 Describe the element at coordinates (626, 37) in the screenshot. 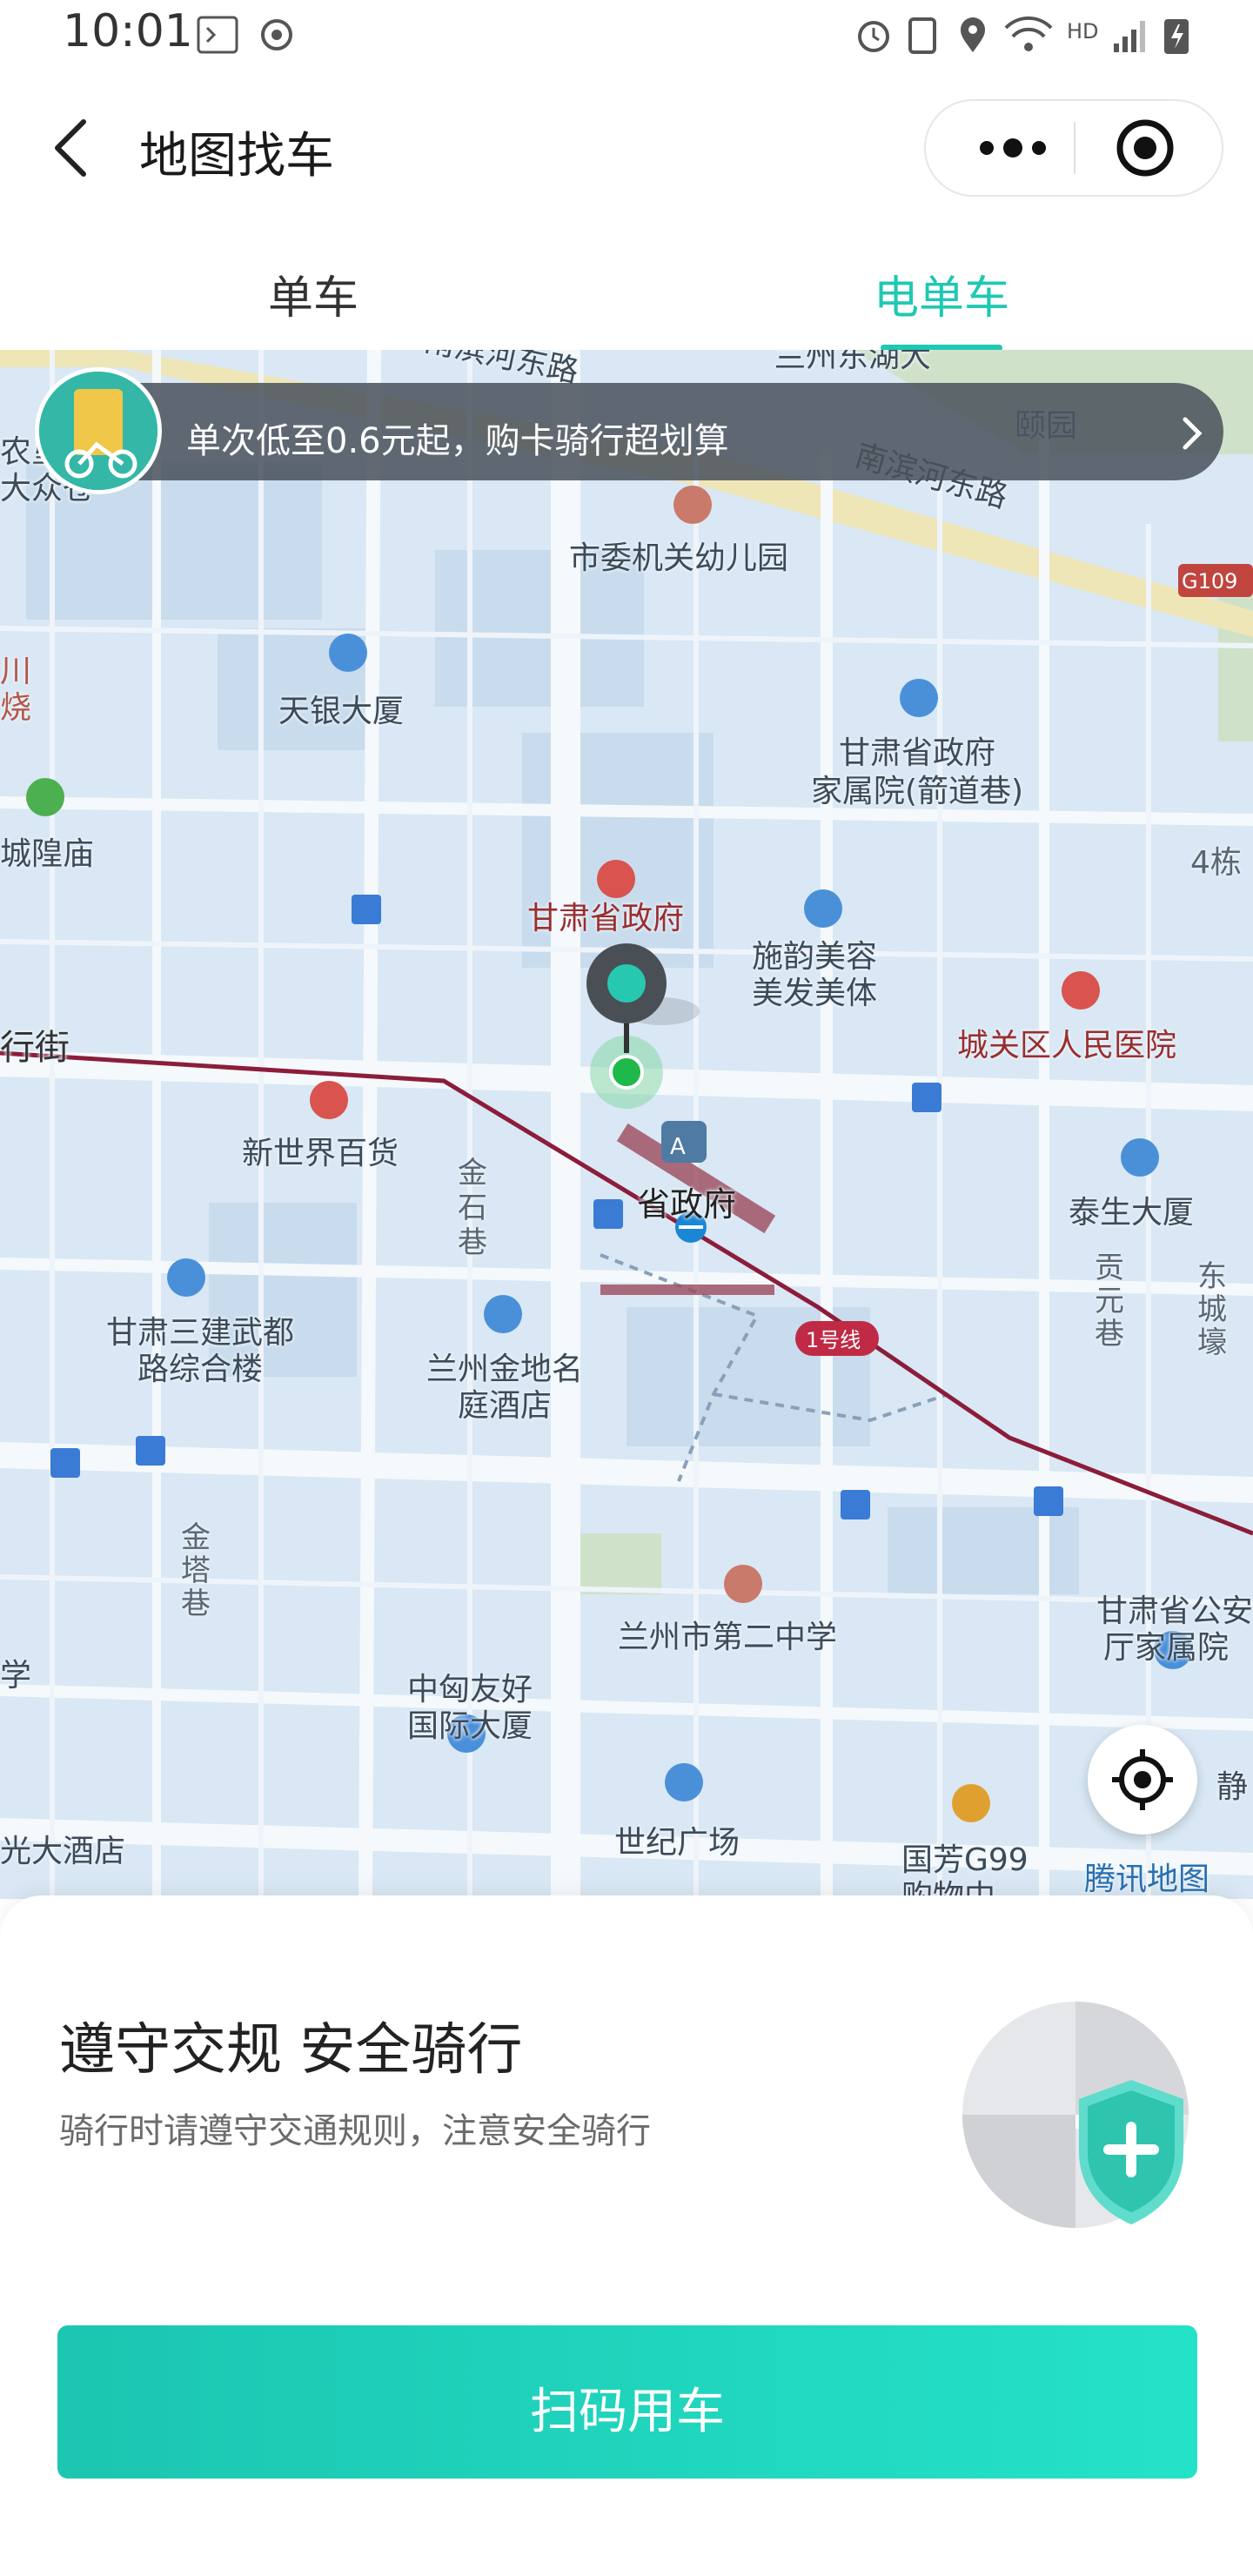

I see `status-bar: 10:01 HD` at that location.